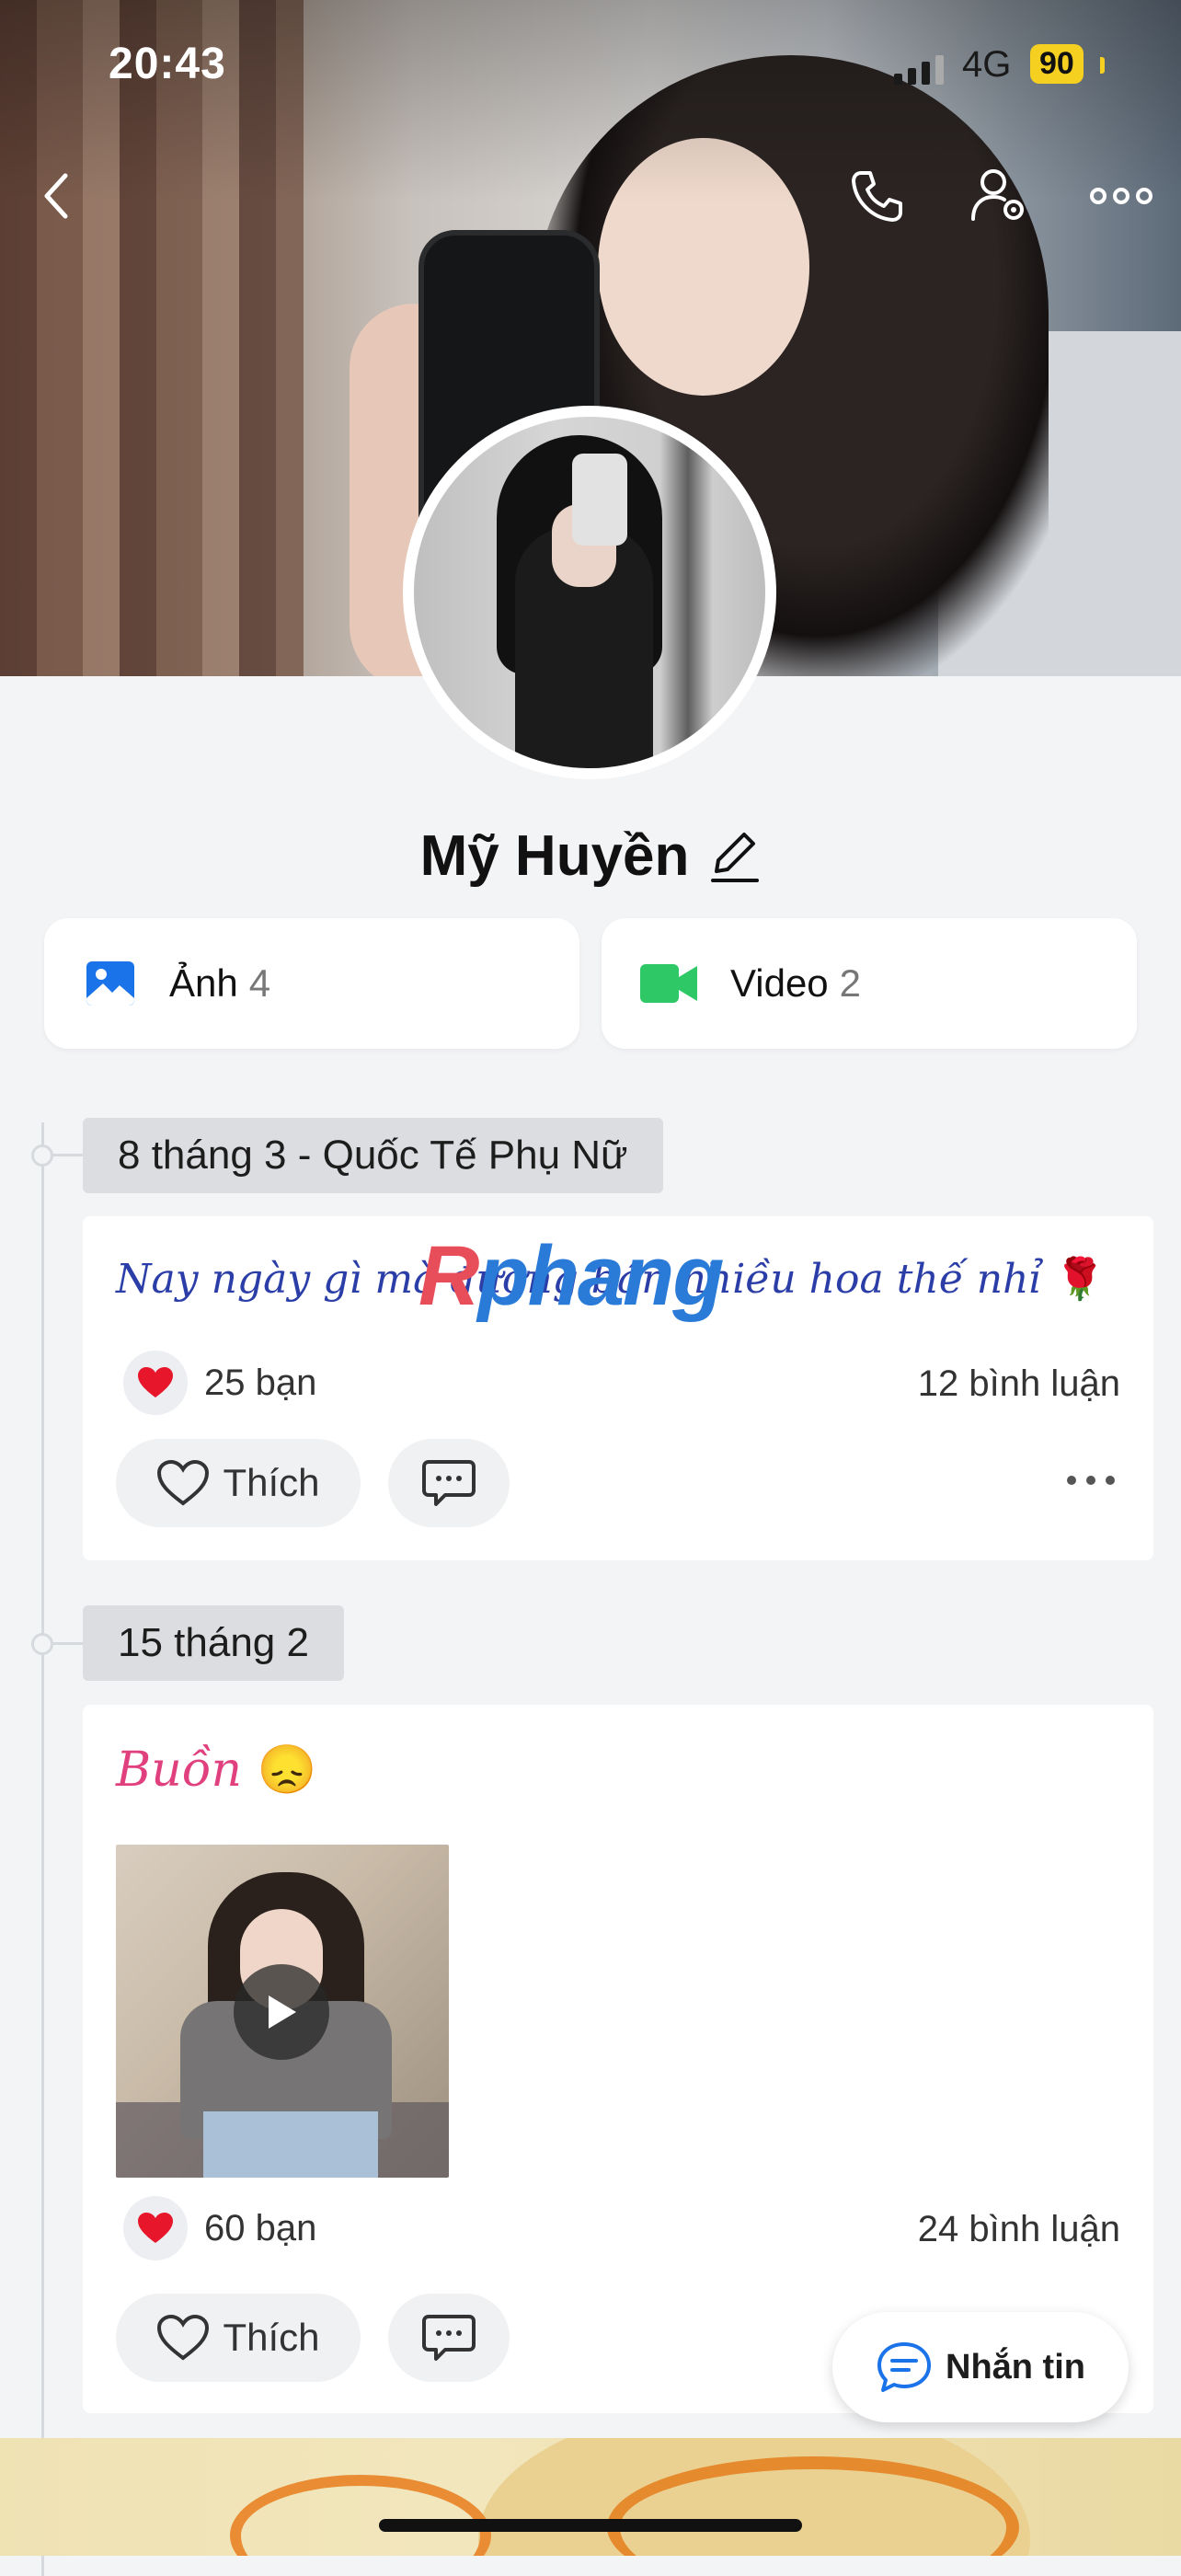 Image resolution: width=1181 pixels, height=2576 pixels. Describe the element at coordinates (1019, 2229) in the screenshot. I see `comments-count: 24 bình luận` at that location.